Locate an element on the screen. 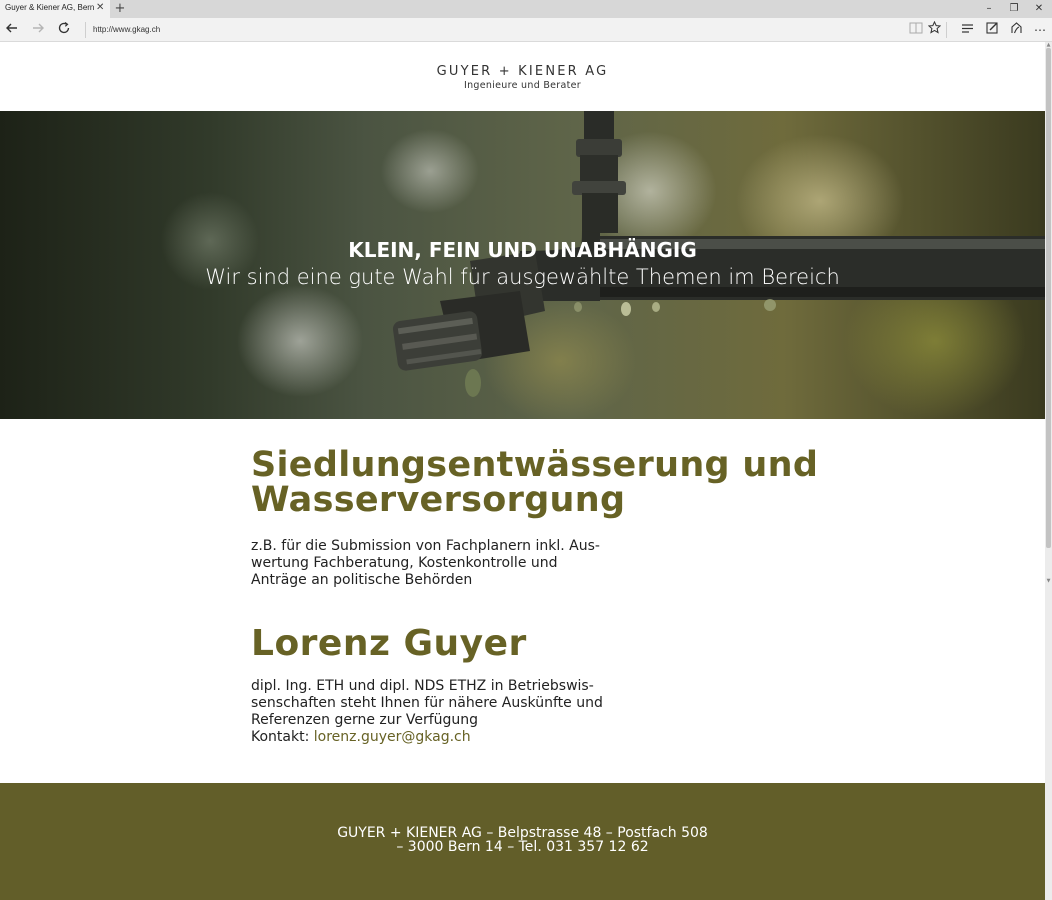 This screenshot has height=900, width=1052. scroll-down-arrow-icon: ▼ is located at coordinates (1048, 581).